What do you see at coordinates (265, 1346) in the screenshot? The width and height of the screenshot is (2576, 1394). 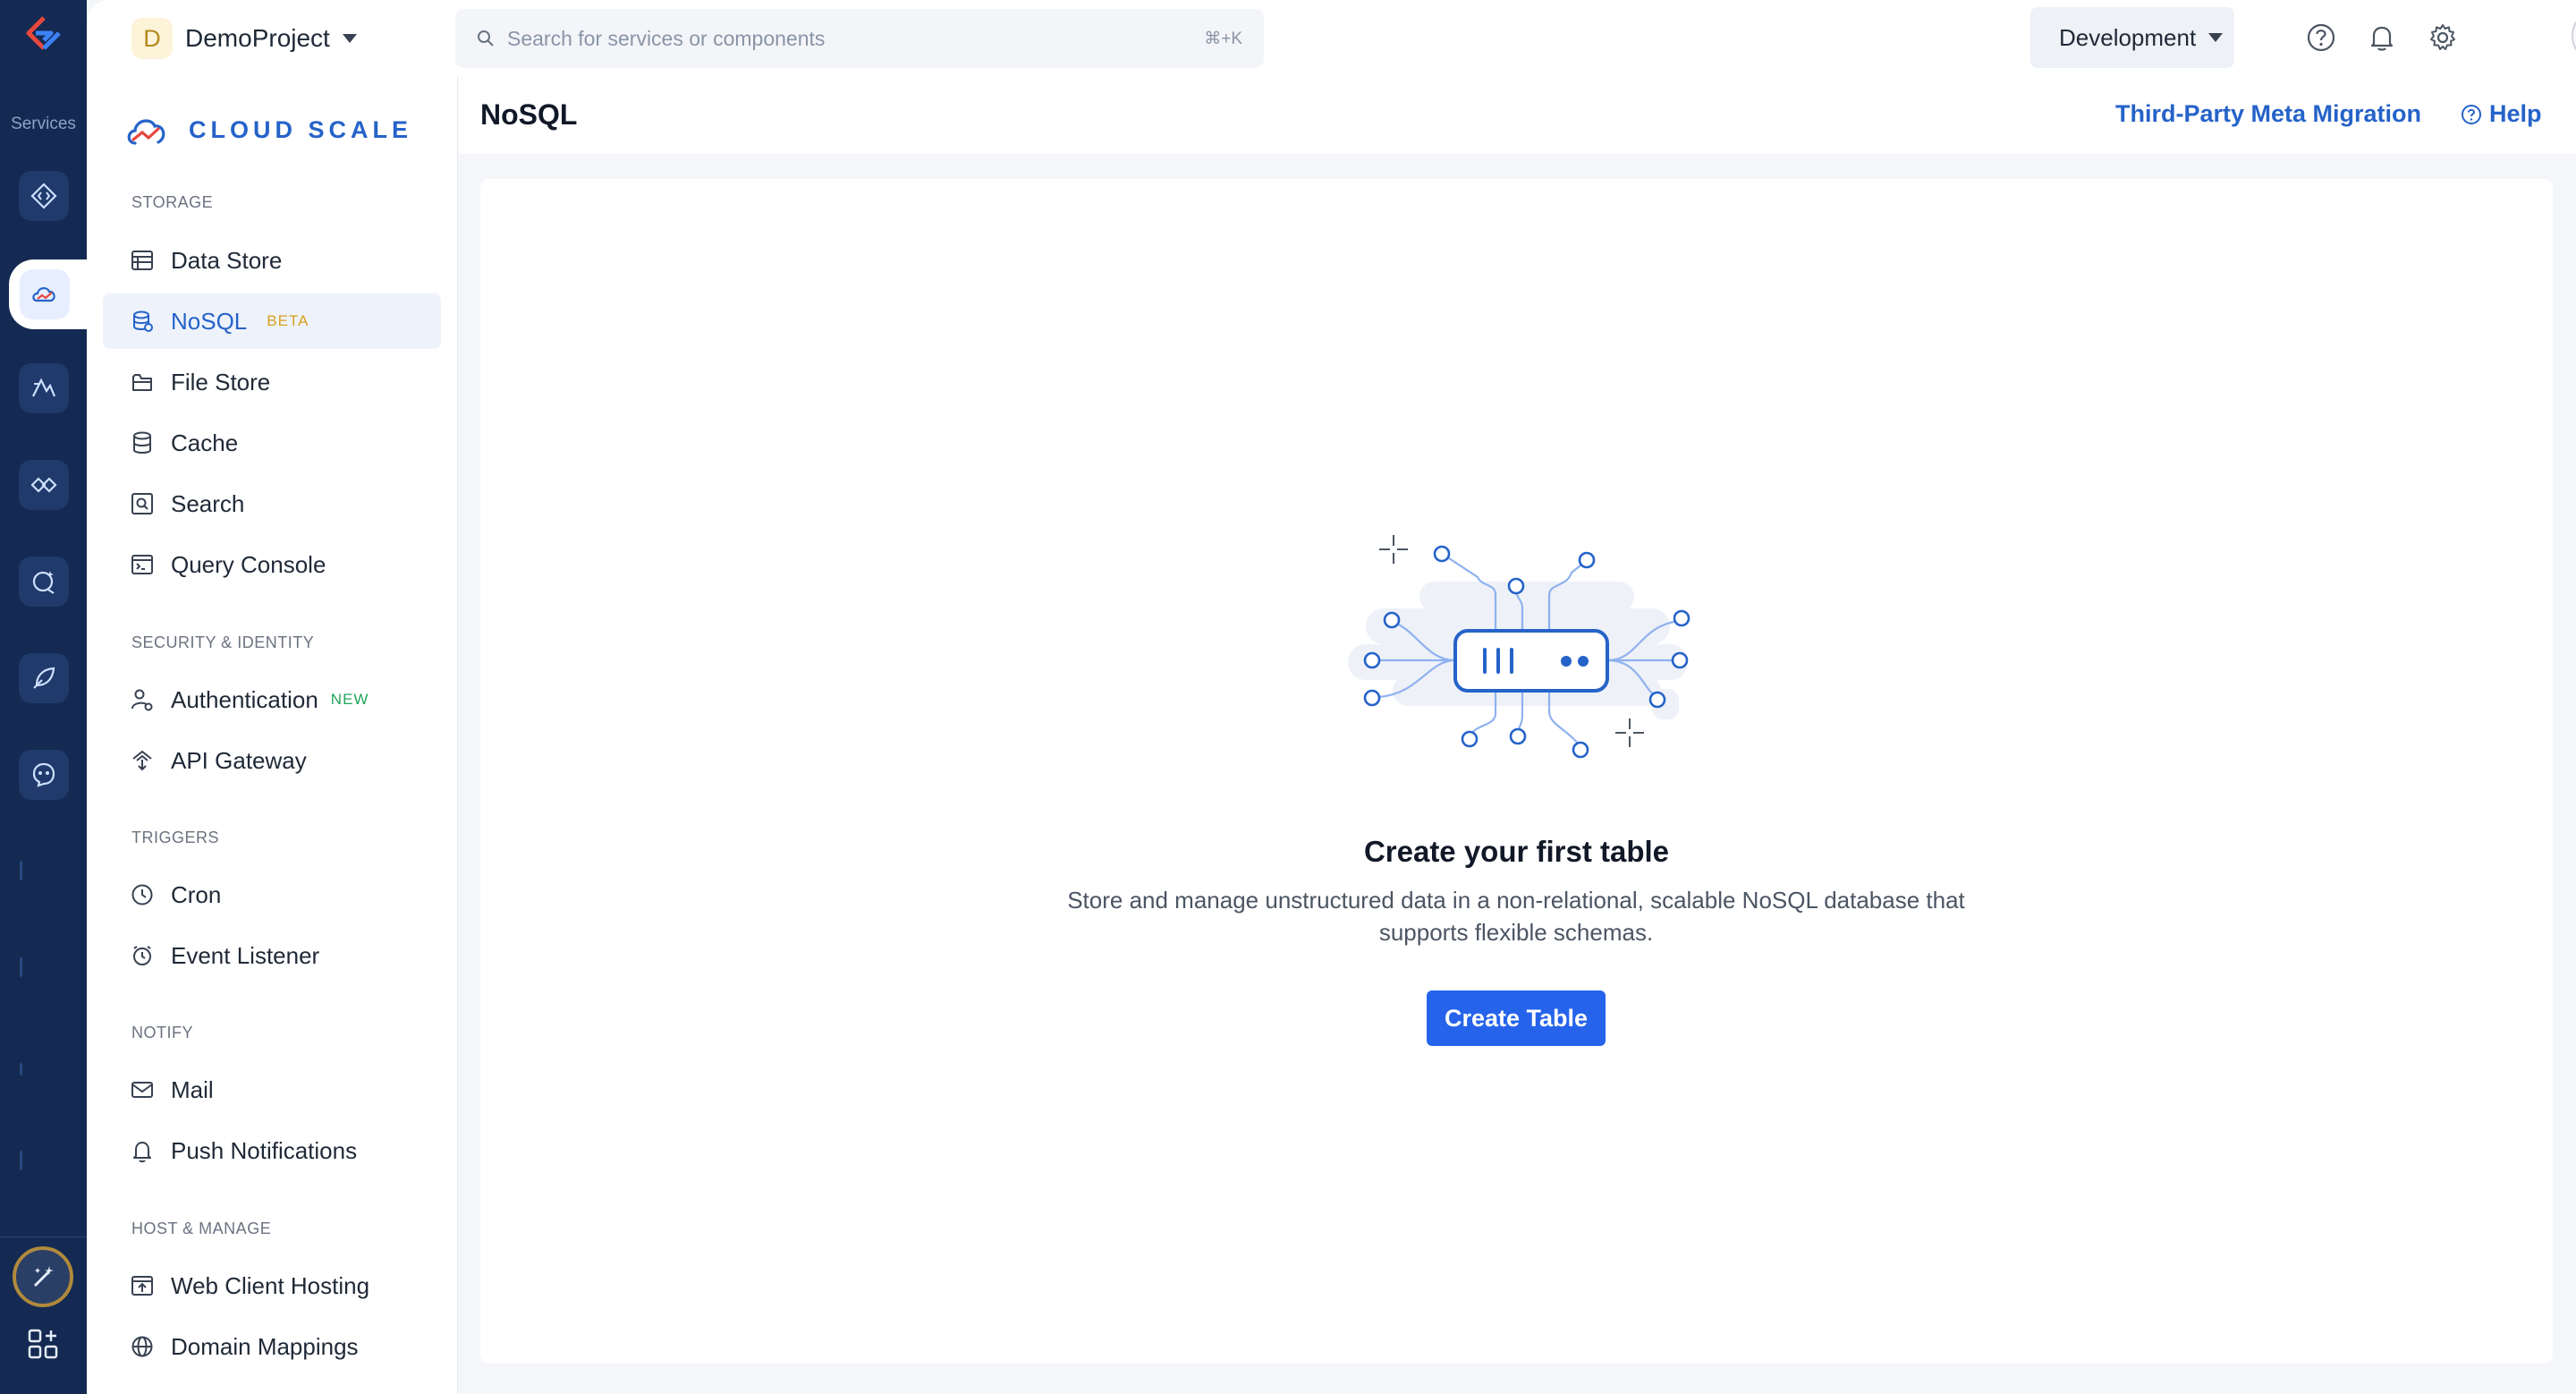 I see `nav-label: Domain Mappings` at bounding box center [265, 1346].